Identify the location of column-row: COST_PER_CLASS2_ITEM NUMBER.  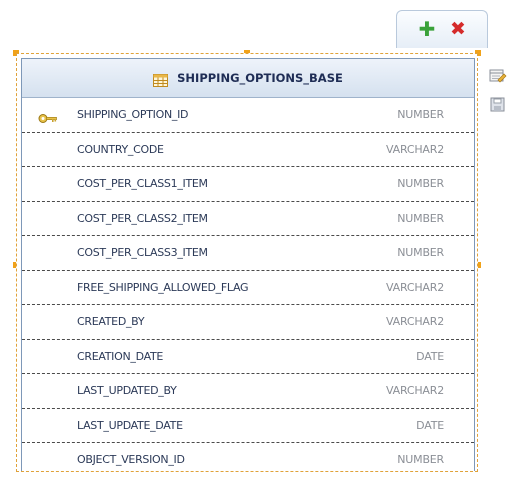
(248, 219).